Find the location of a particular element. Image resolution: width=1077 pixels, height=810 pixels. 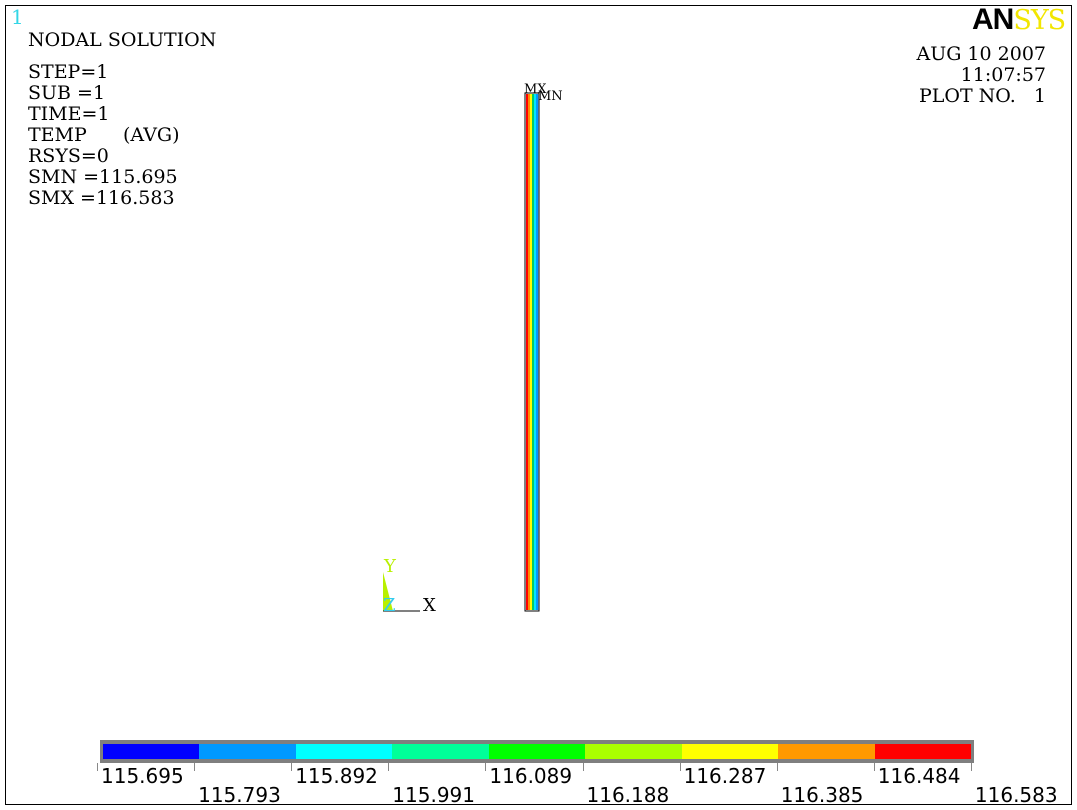

legend-value-label: 116.089 is located at coordinates (531, 776).